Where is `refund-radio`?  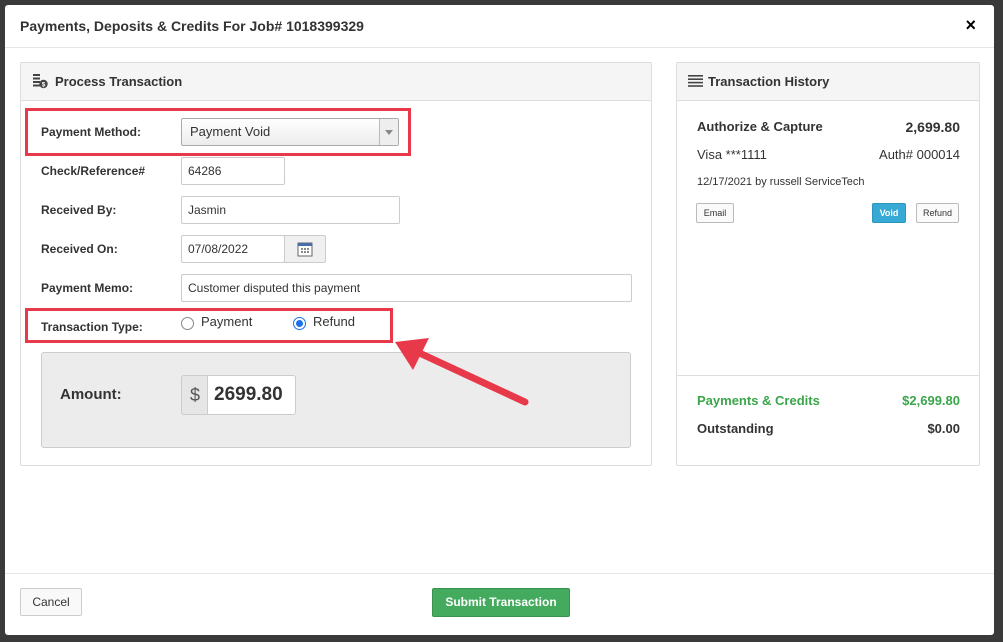 refund-radio is located at coordinates (299, 323).